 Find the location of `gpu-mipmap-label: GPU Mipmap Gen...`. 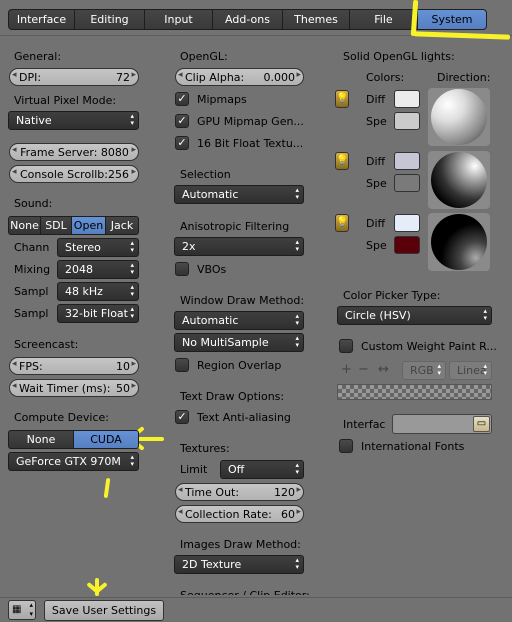

gpu-mipmap-label: GPU Mipmap Gen... is located at coordinates (250, 121).